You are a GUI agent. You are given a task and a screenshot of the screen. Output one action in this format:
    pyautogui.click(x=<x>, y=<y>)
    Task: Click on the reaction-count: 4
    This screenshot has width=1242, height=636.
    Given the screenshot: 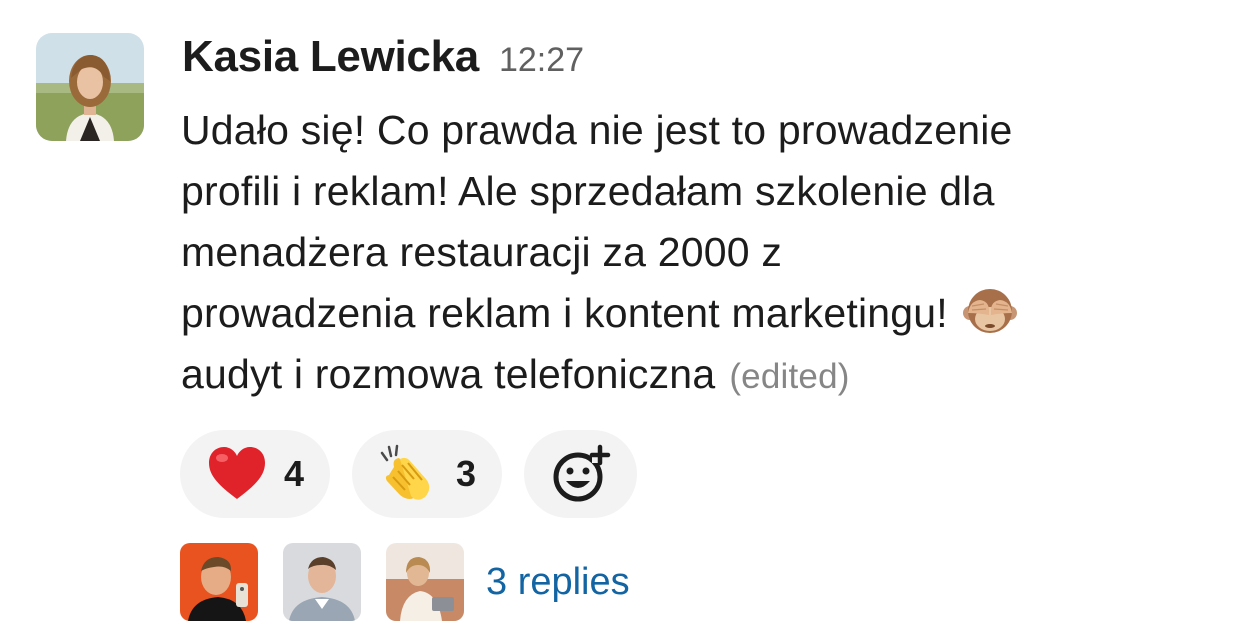 What is the action you would take?
    pyautogui.click(x=294, y=473)
    